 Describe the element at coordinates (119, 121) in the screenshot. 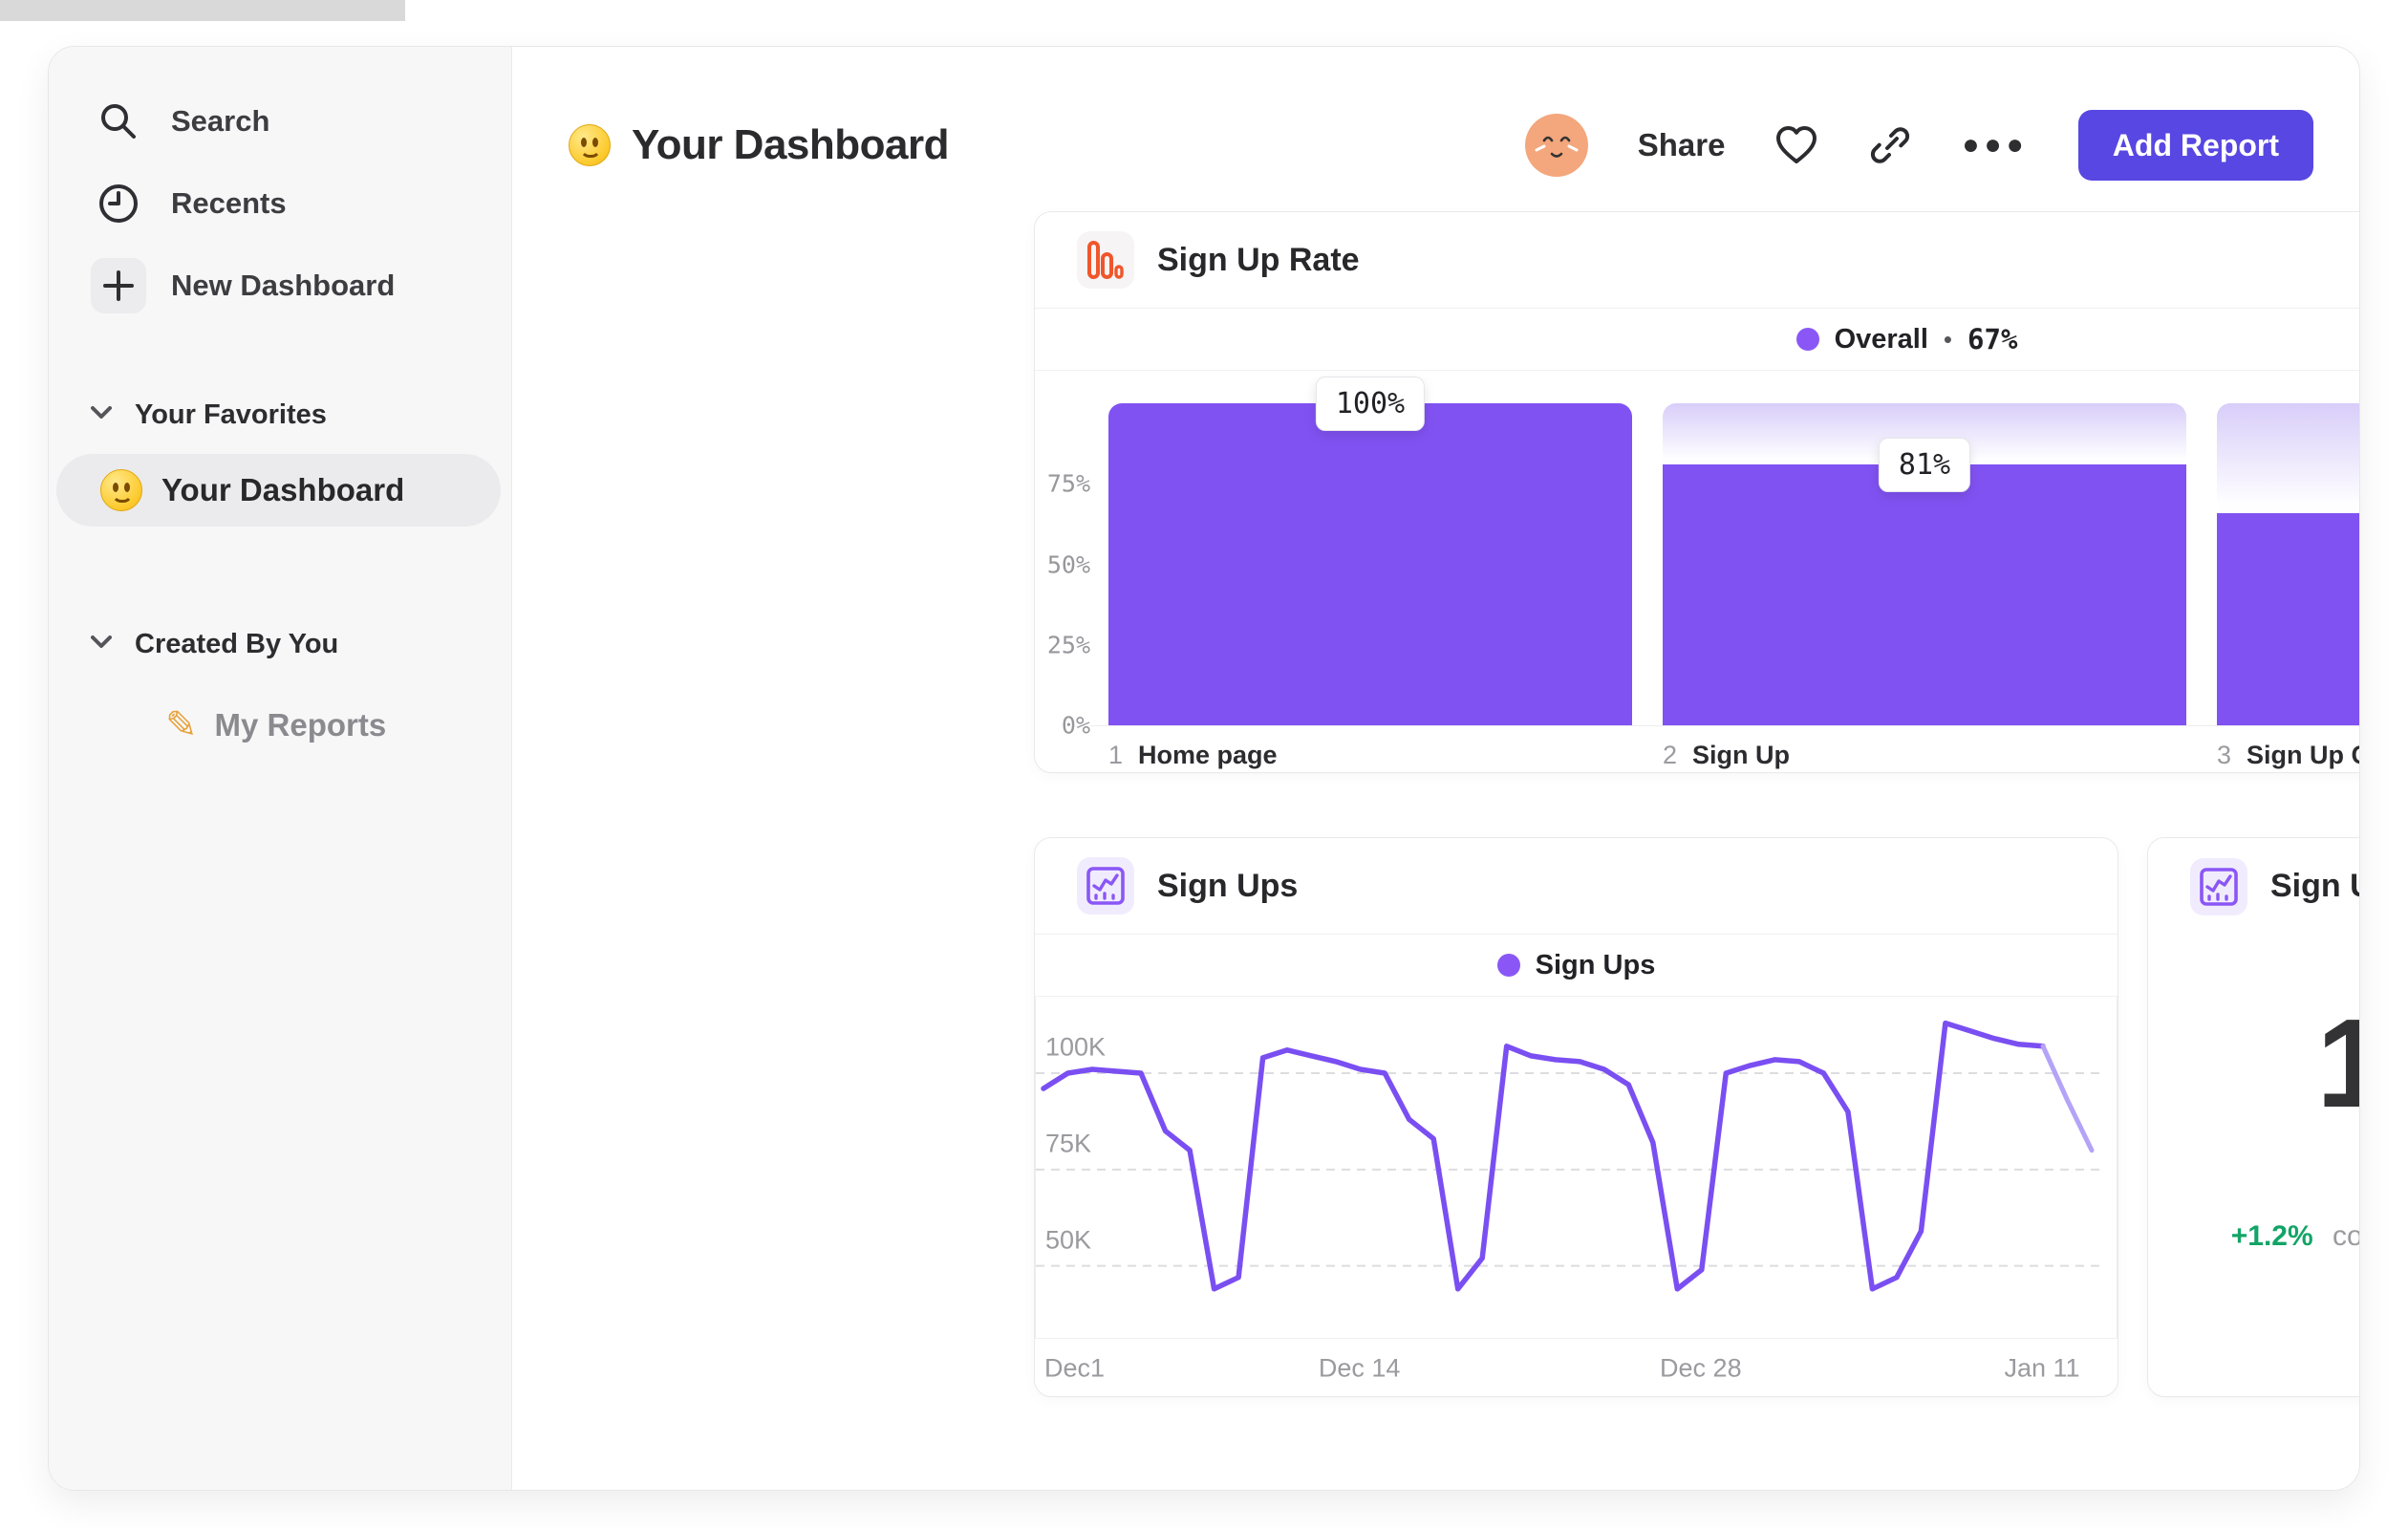

I see `search-icon` at that location.